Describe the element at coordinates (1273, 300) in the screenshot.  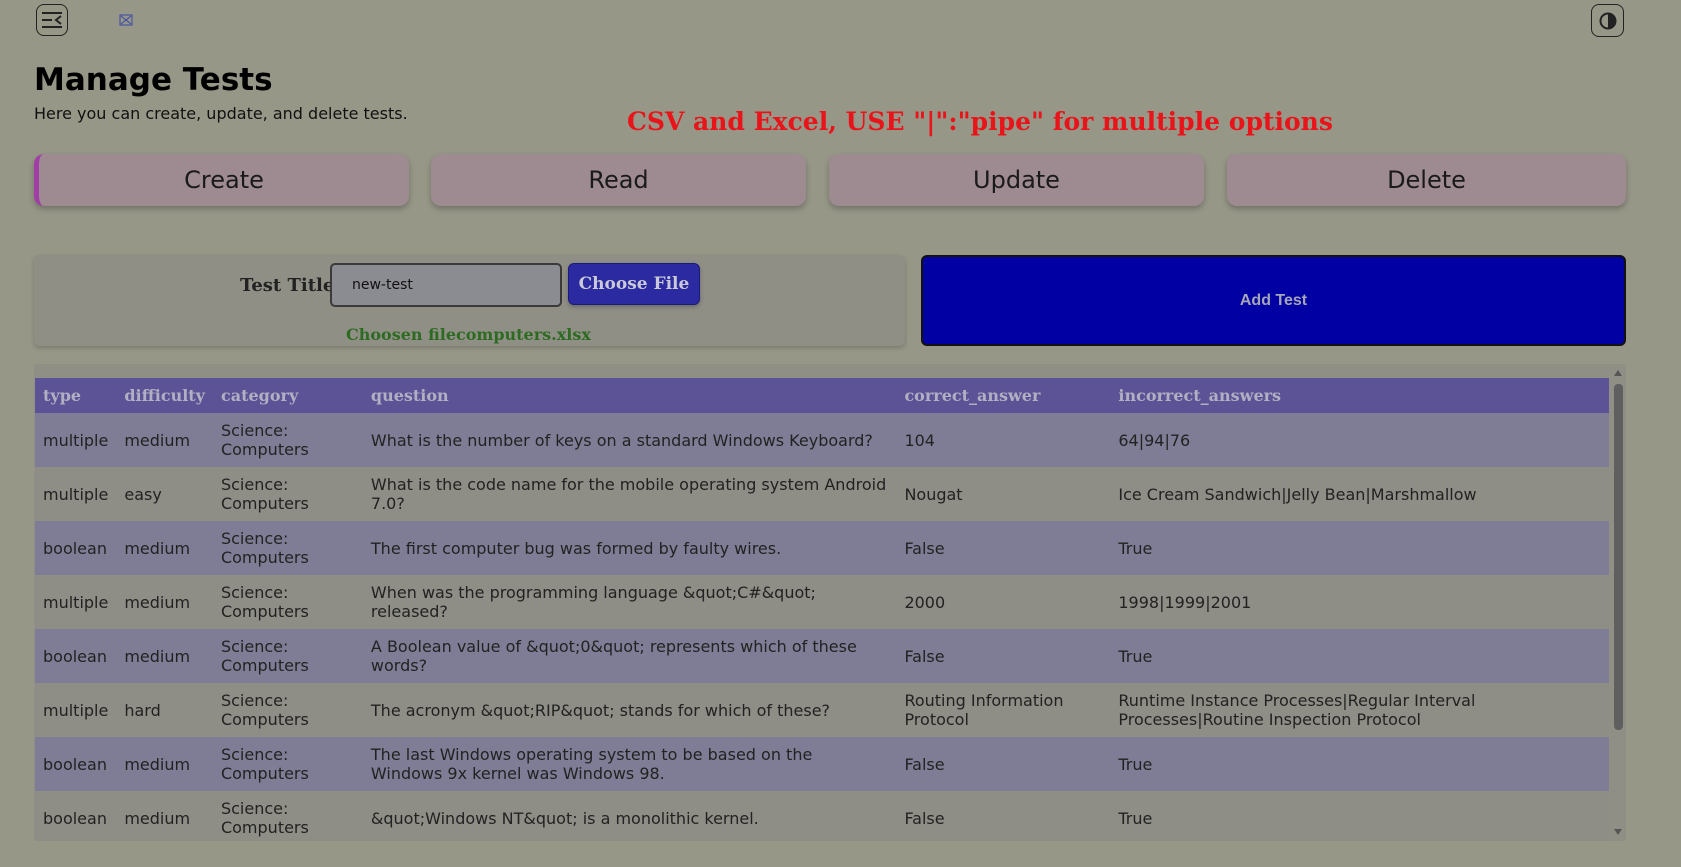
I see `add-test-button: Add Test` at that location.